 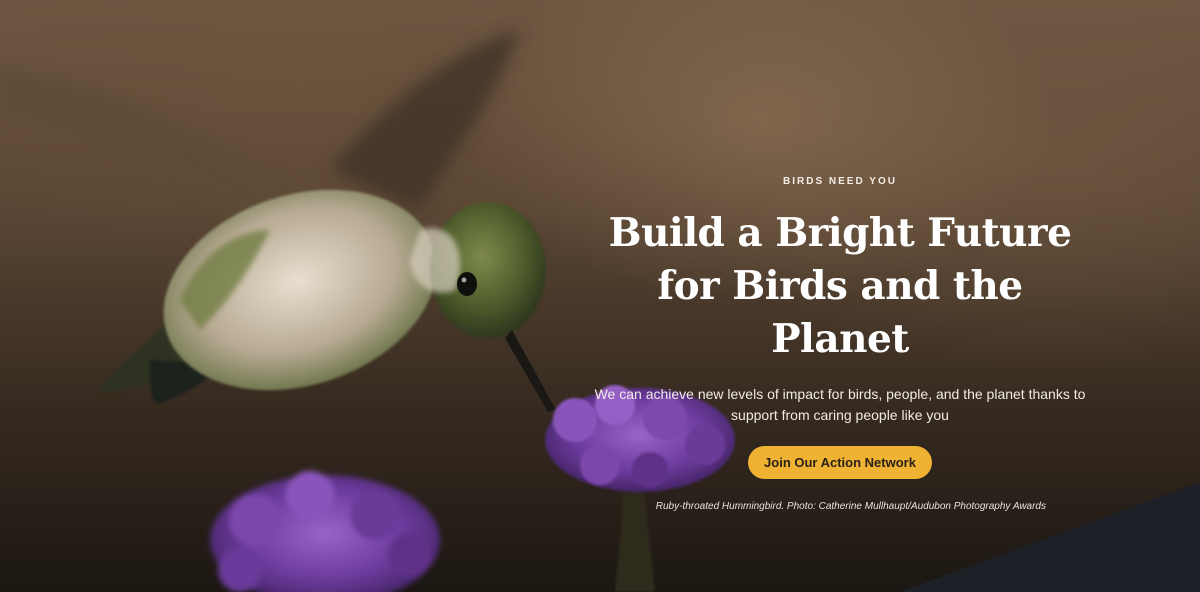 What do you see at coordinates (840, 181) in the screenshot?
I see `hero-eyebrow: BIRDS NEED YOU` at bounding box center [840, 181].